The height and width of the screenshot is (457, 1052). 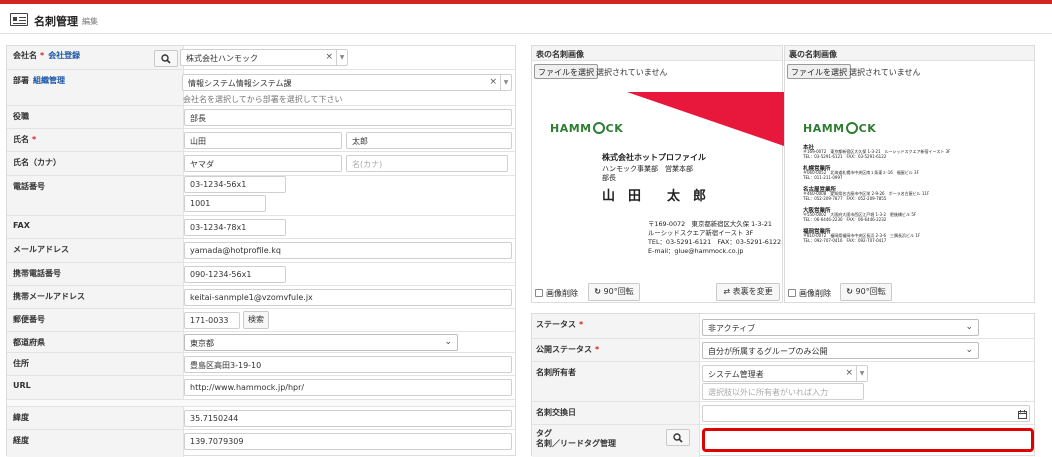 What do you see at coordinates (29, 319) in the screenshot?
I see `zip-label: 郵便番号` at bounding box center [29, 319].